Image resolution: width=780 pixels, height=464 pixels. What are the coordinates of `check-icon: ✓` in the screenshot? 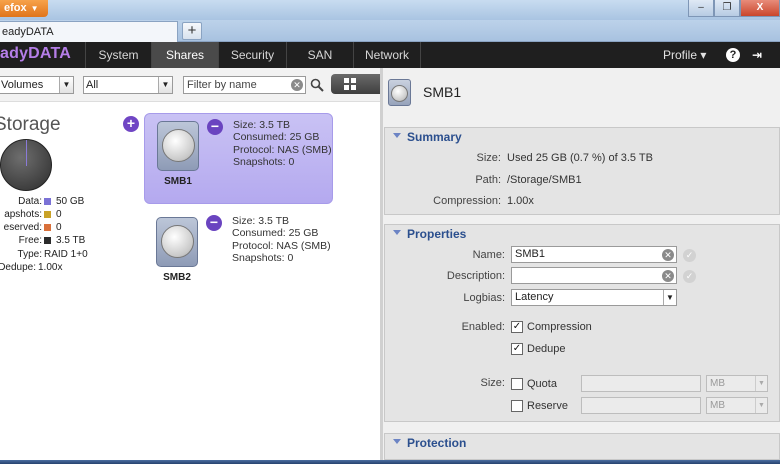 It's located at (689, 276).